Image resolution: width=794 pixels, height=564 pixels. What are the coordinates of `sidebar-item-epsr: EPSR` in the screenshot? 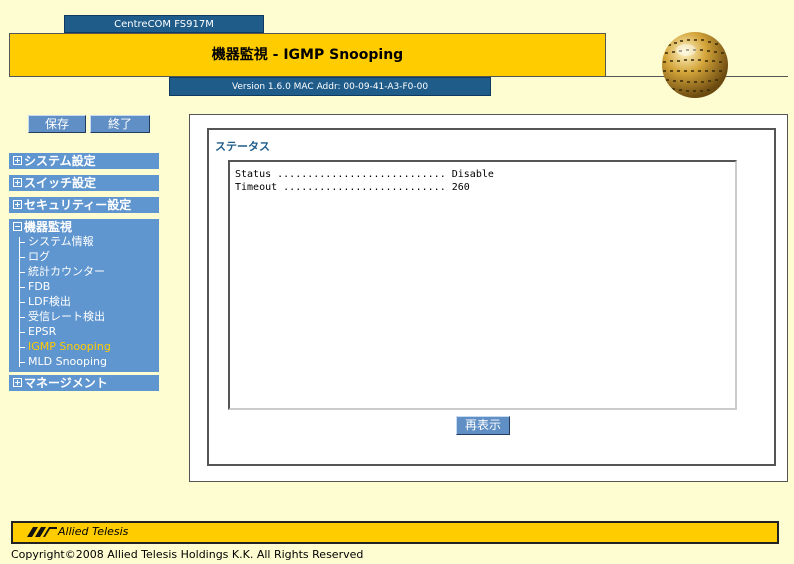 It's located at (37, 331).